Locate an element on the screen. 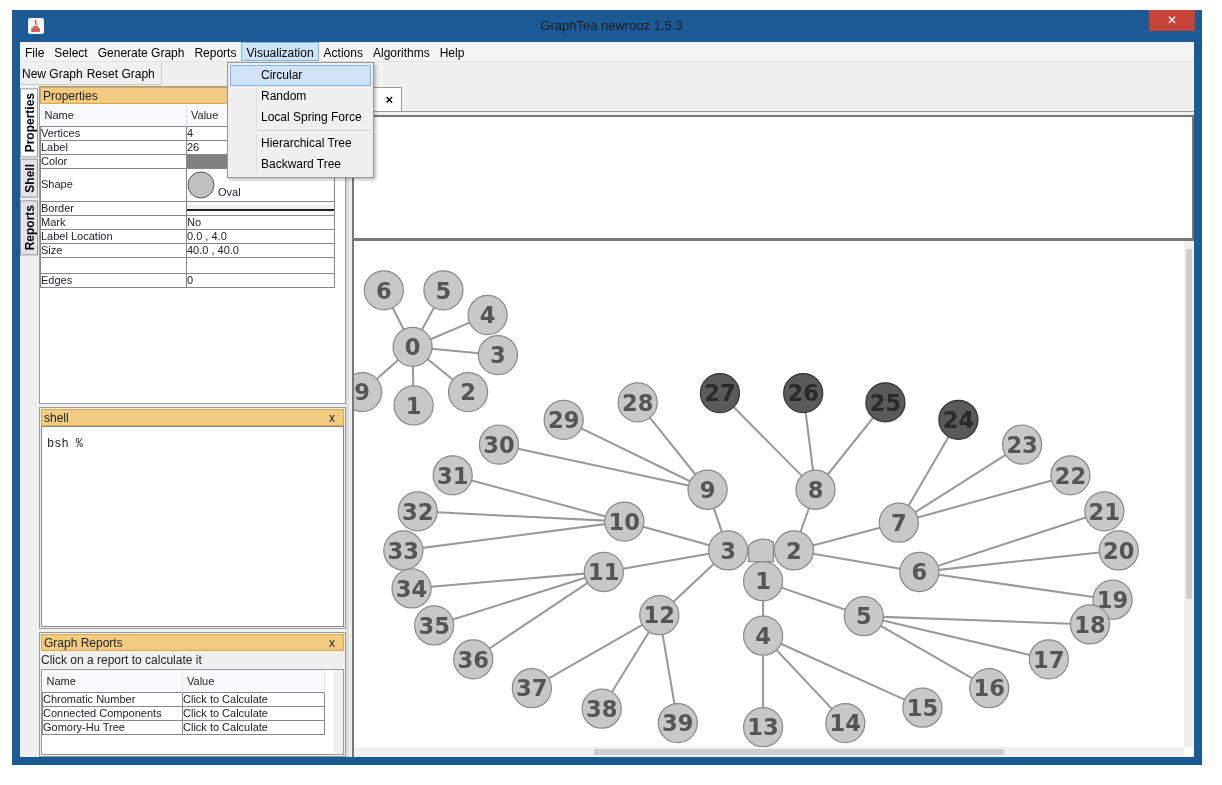  graph-node: 33 is located at coordinates (403, 550).